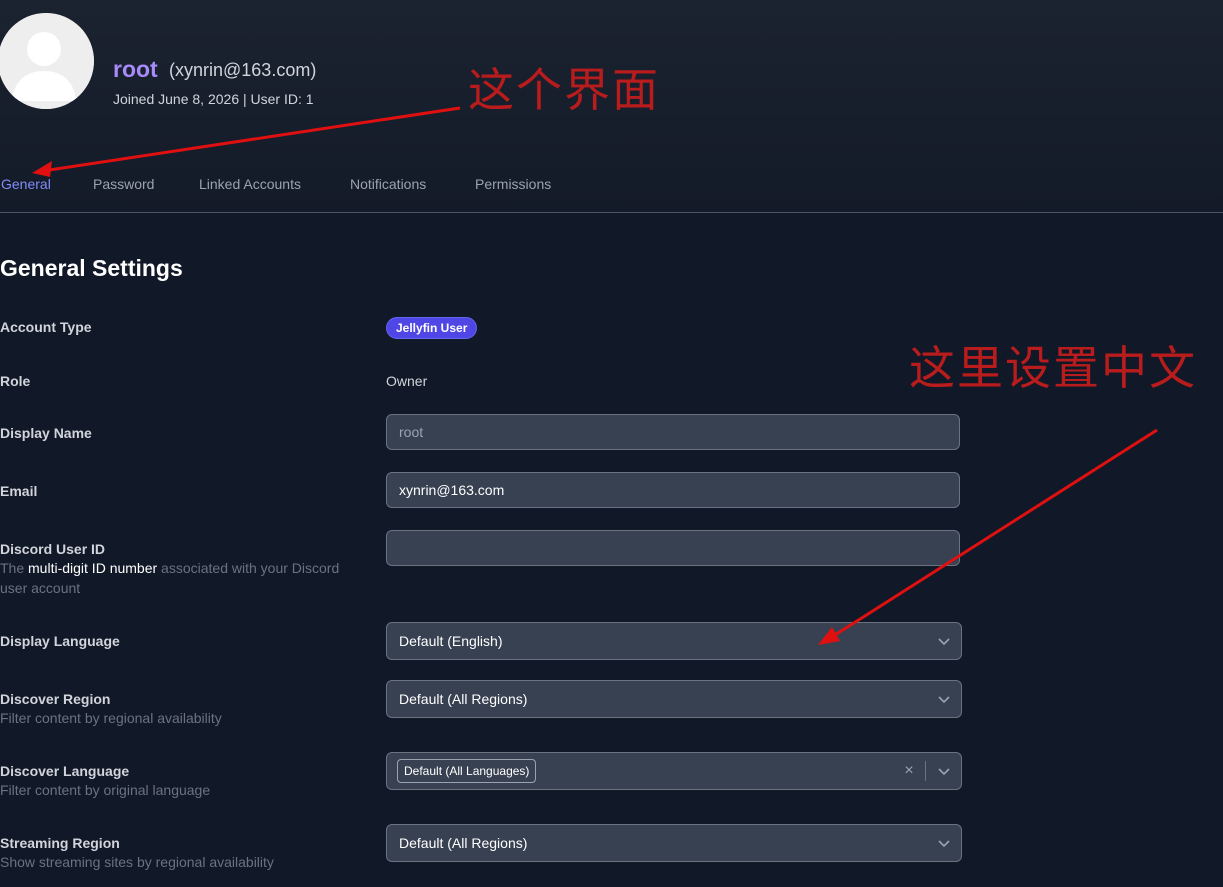  I want to click on display-name-label: Display Name, so click(46, 433).